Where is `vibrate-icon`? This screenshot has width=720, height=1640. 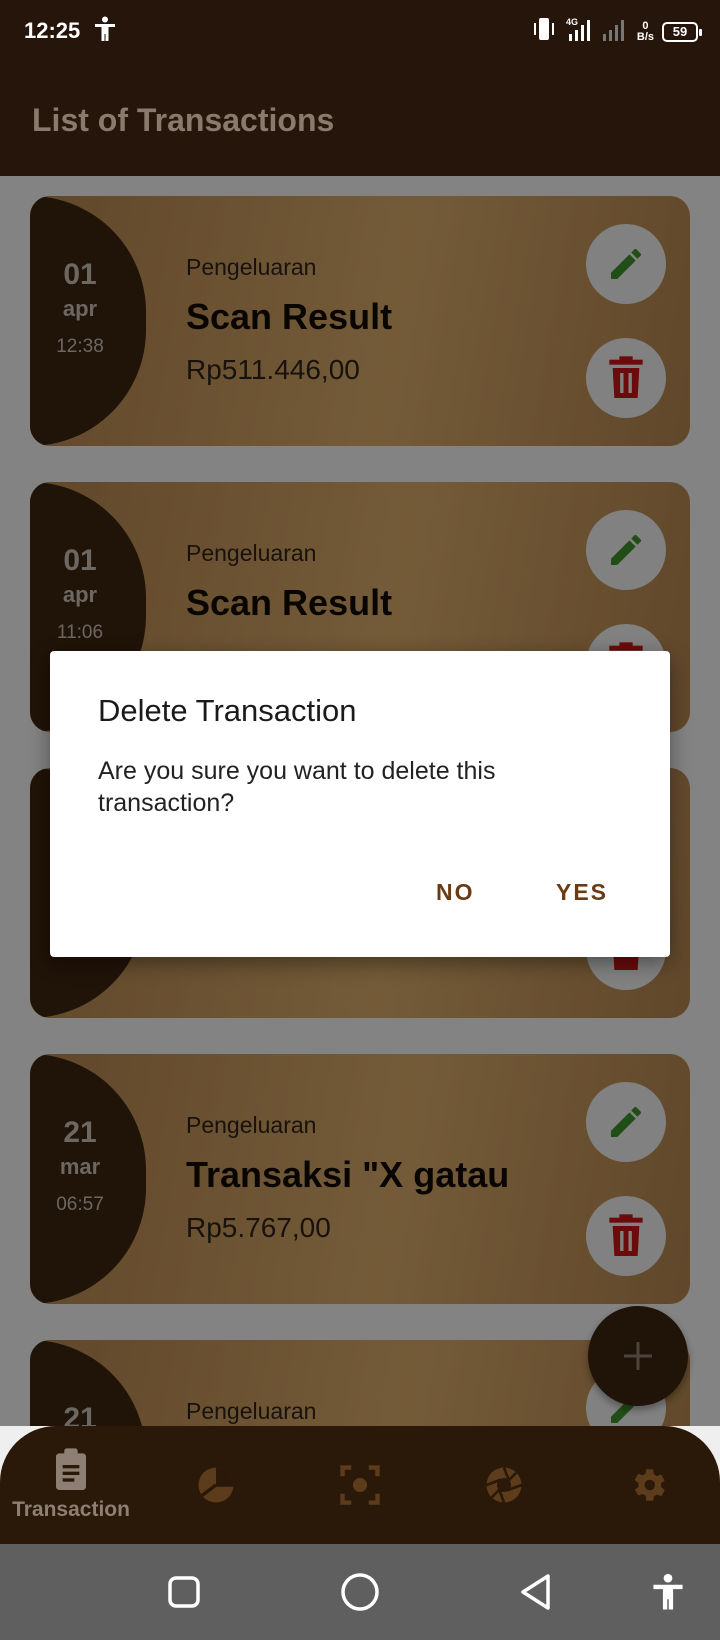 vibrate-icon is located at coordinates (544, 31).